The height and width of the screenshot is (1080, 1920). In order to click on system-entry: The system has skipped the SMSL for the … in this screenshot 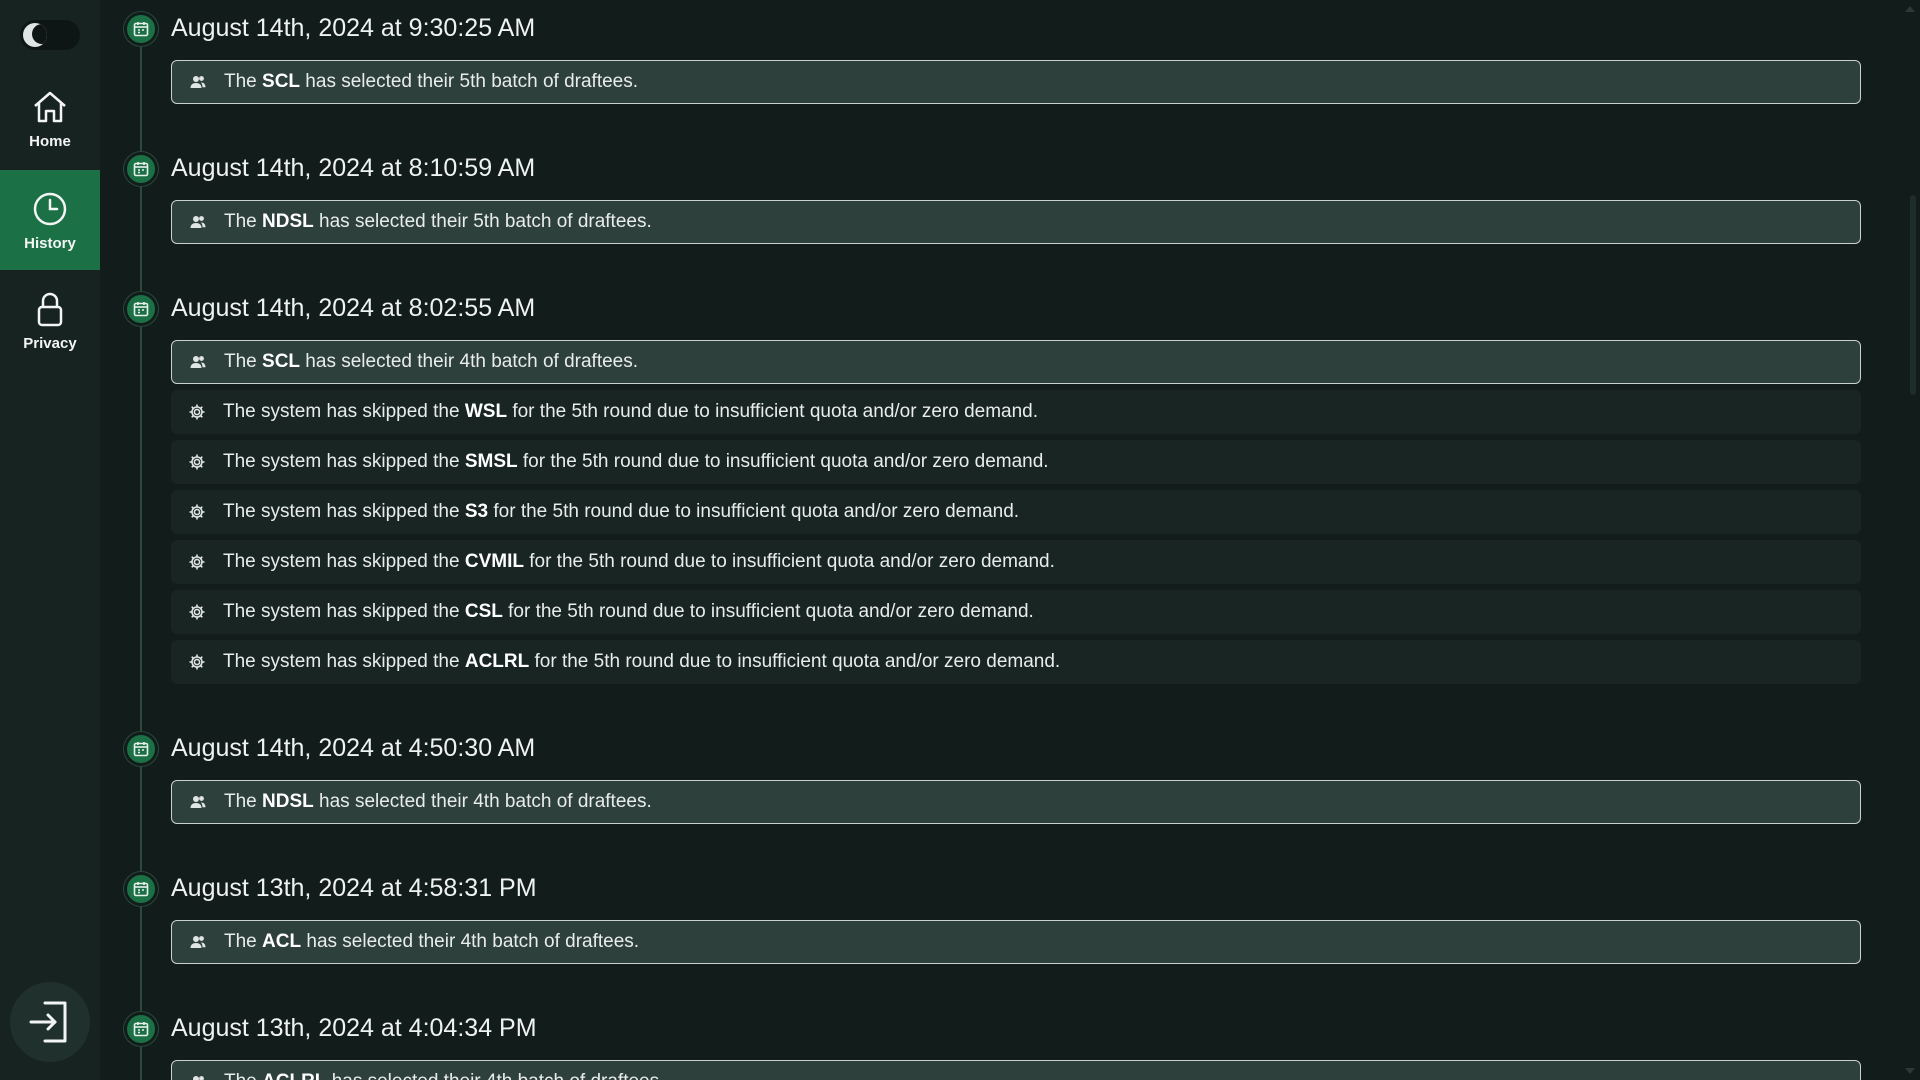, I will do `click(1016, 462)`.